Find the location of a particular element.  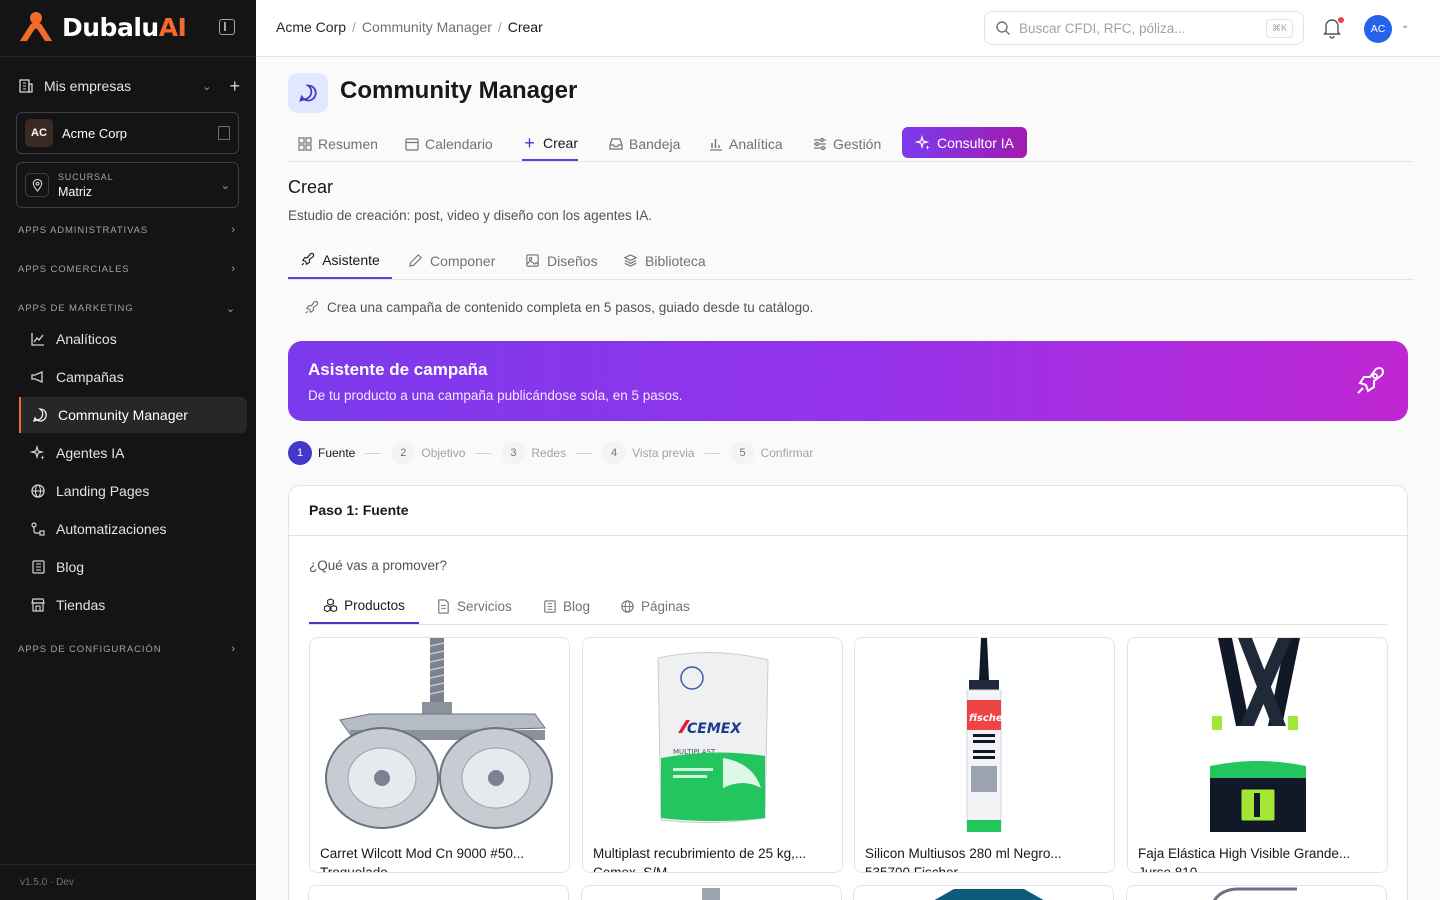

company-name: Acme Corp is located at coordinates (95, 133).